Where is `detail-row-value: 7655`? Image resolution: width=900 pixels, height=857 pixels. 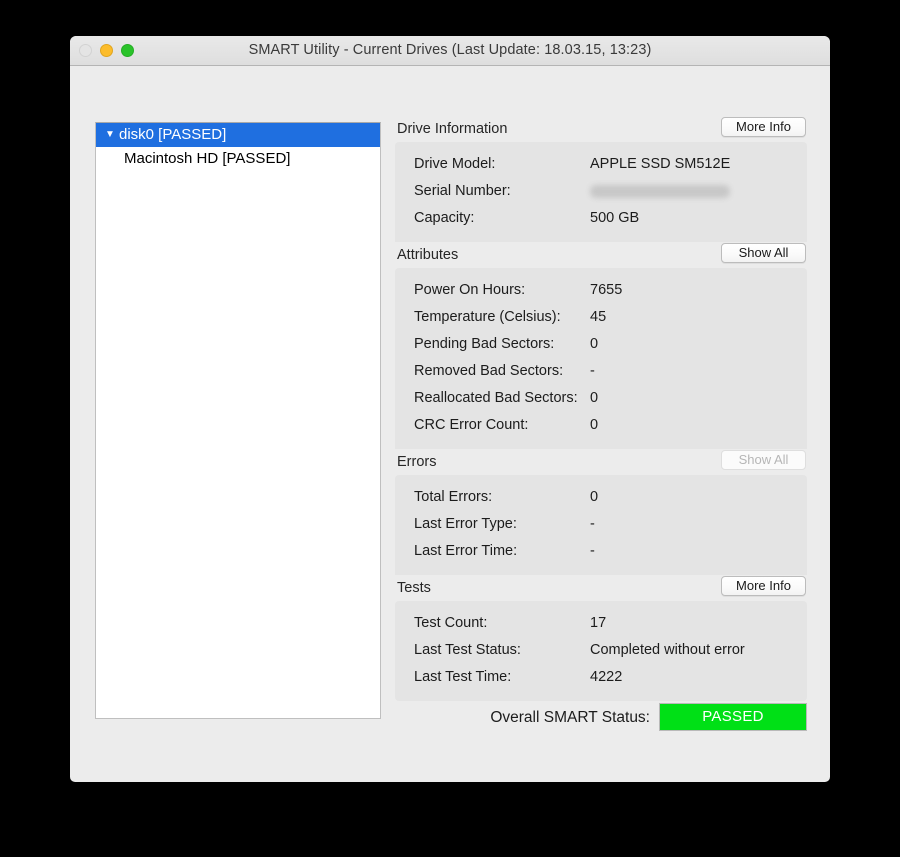
detail-row-value: 7655 is located at coordinates (606, 290).